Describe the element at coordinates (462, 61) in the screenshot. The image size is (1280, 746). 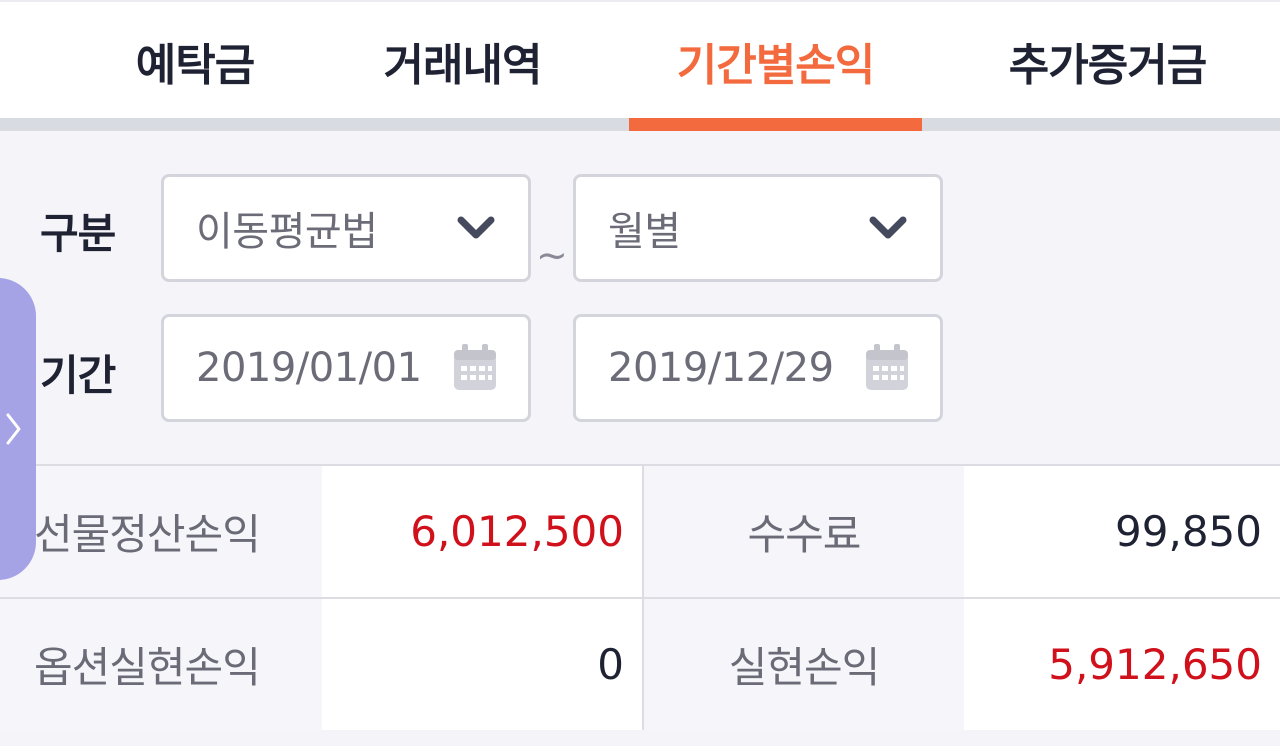
I see `tab-transactions: 거래내역` at that location.